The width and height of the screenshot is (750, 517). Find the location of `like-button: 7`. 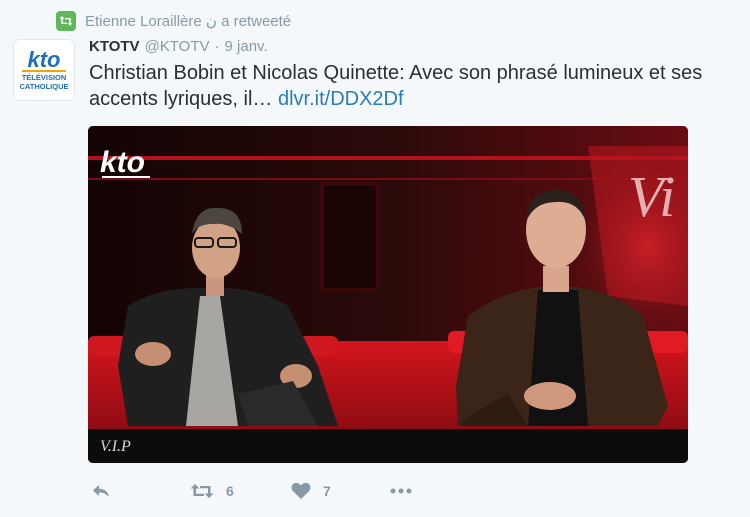

like-button: 7 is located at coordinates (311, 491).